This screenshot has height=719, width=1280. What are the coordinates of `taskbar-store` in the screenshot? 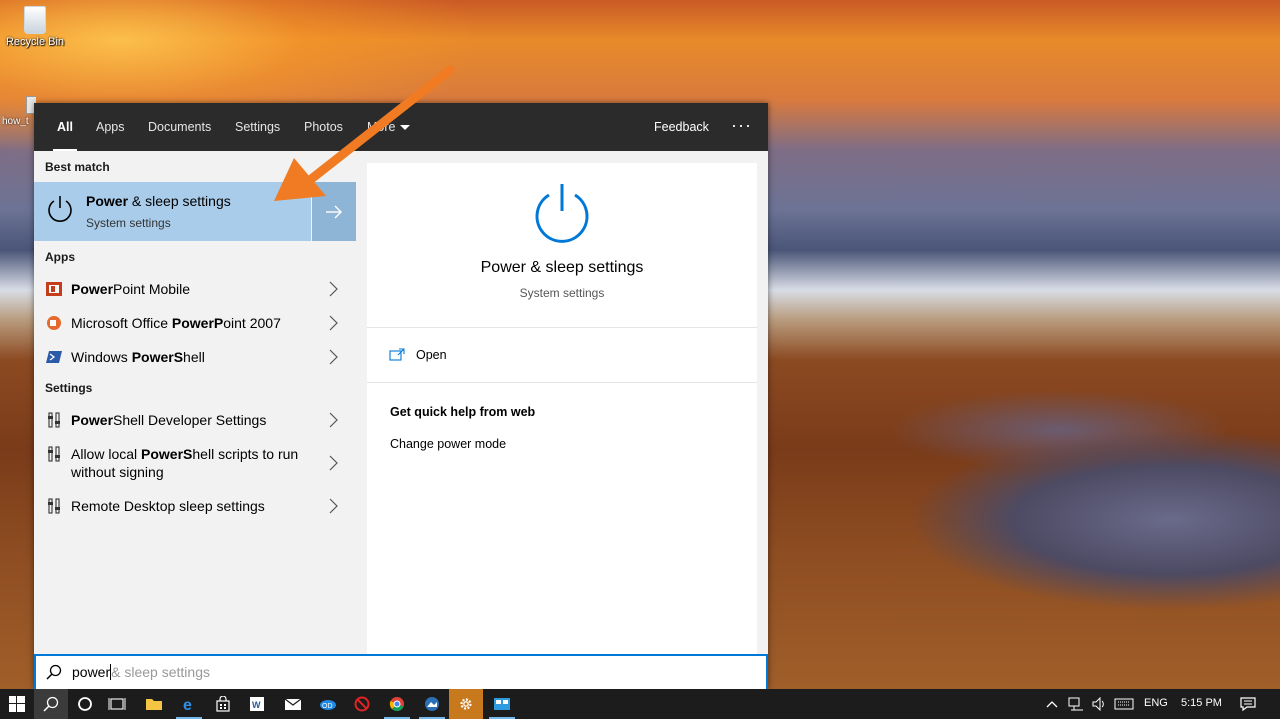 It's located at (223, 704).